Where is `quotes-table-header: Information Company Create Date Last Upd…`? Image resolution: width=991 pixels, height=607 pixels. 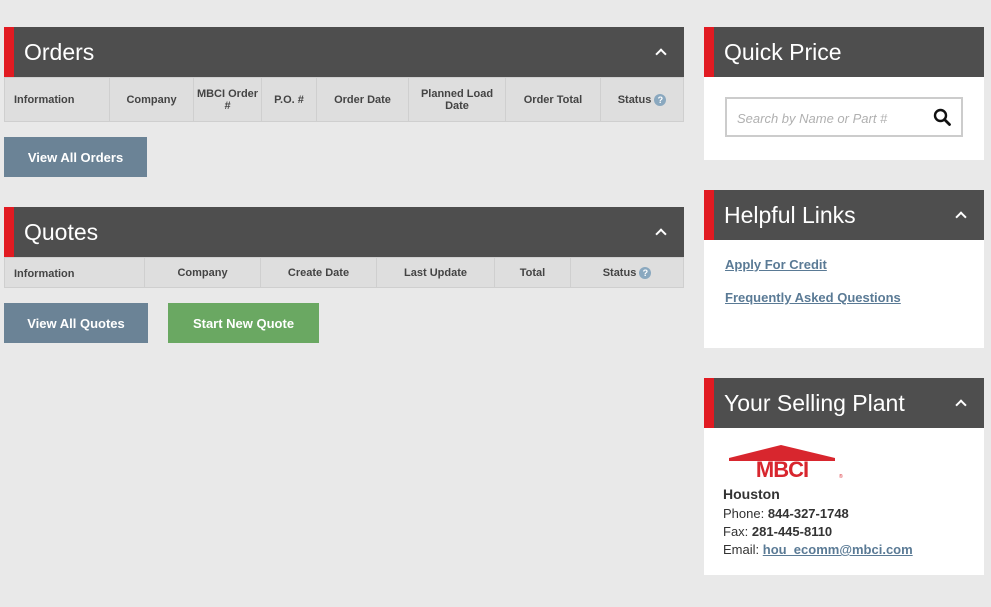 quotes-table-header: Information Company Create Date Last Upd… is located at coordinates (344, 272).